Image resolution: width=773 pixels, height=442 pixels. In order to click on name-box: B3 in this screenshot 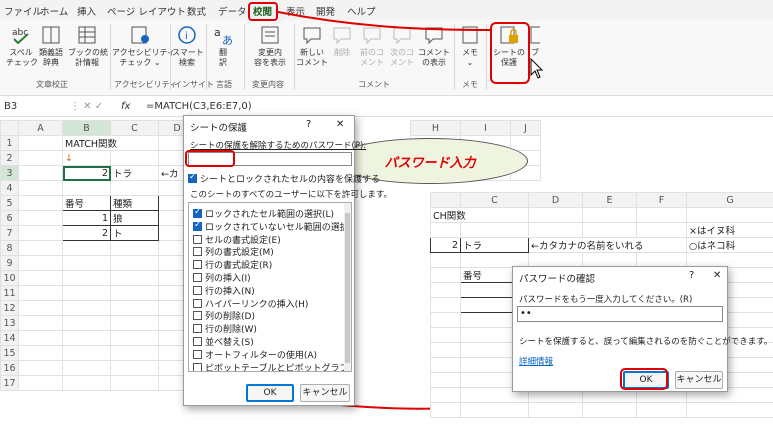, I will do `click(10, 106)`.